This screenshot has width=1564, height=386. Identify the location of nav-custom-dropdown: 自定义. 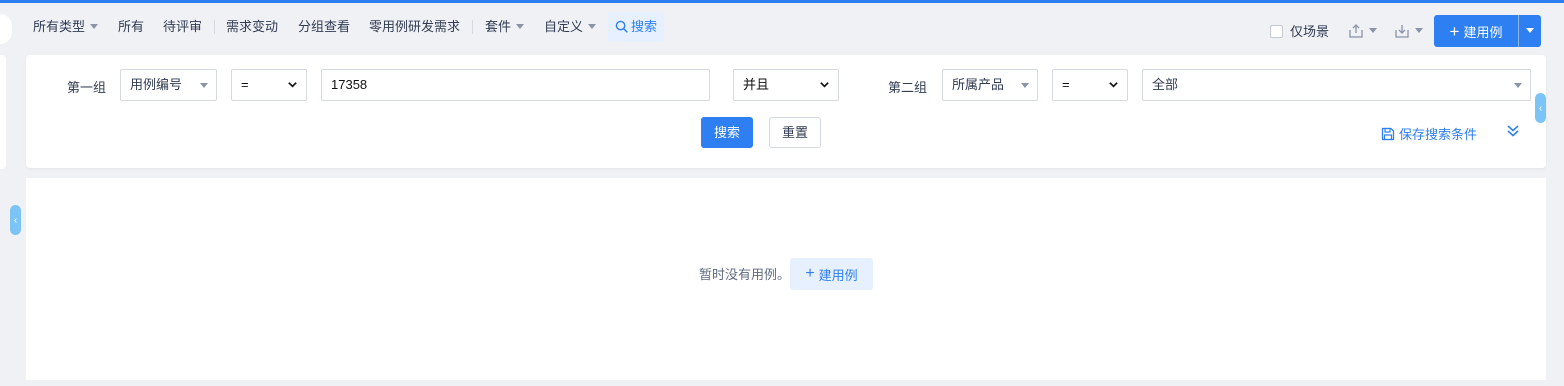
(570, 27).